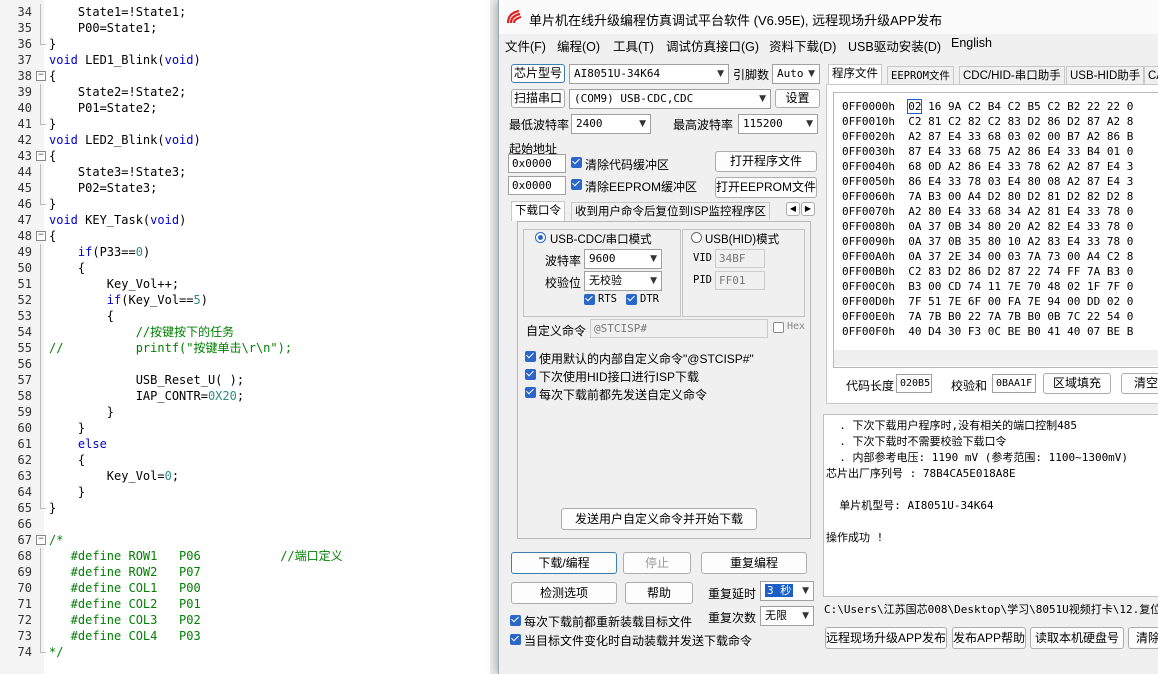  Describe the element at coordinates (538, 98) in the screenshot. I see `scan-port-button: 扫描串口` at that location.